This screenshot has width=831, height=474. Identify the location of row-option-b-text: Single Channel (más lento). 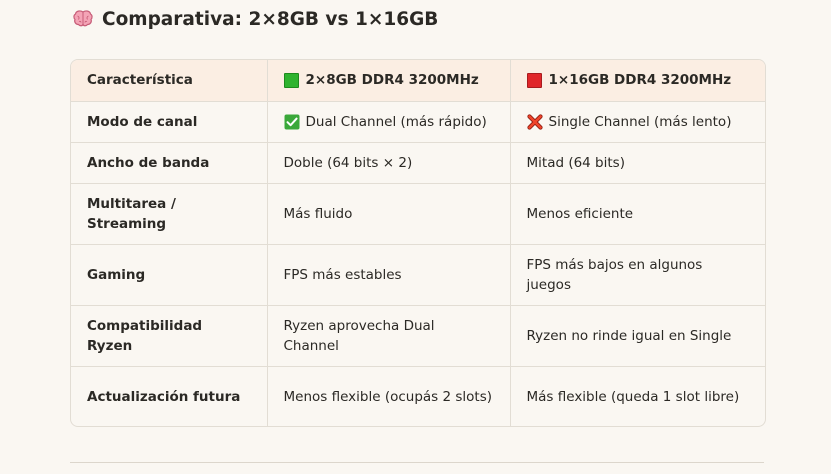
(640, 121).